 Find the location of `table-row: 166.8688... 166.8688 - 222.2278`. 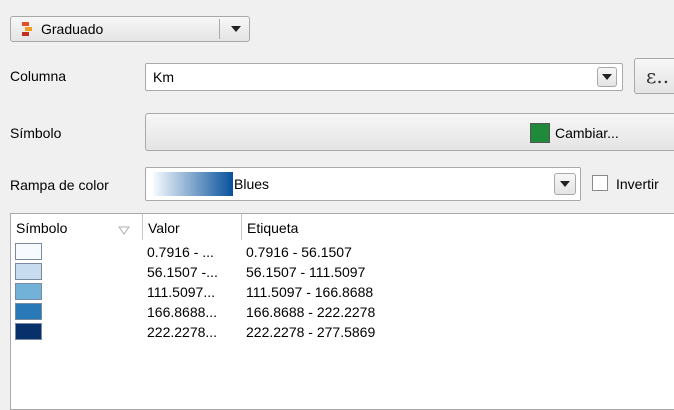

table-row: 166.8688... 166.8688 - 222.2278 is located at coordinates (341, 312).